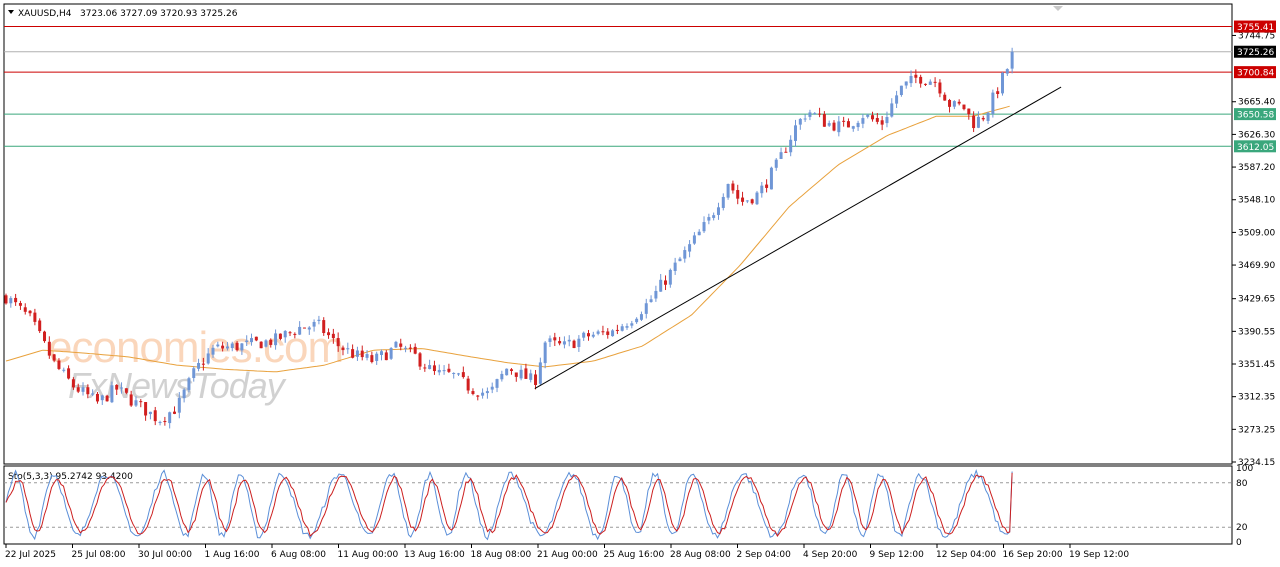 This screenshot has height=567, width=1280. Describe the element at coordinates (368, 555) in the screenshot. I see `x-tick-label: 11 Aug 00:00` at that location.